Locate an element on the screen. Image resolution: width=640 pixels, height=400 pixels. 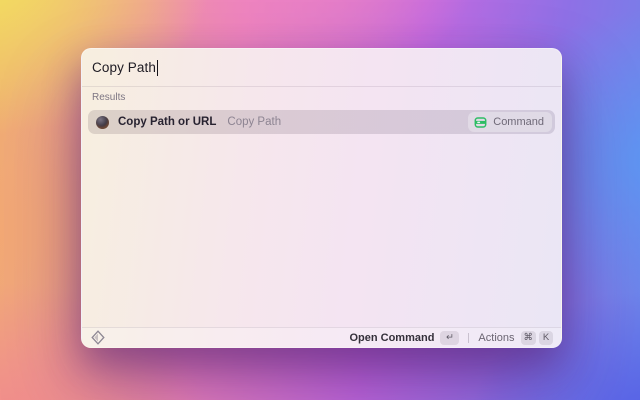
return-key-icon: ↵ is located at coordinates (450, 337).